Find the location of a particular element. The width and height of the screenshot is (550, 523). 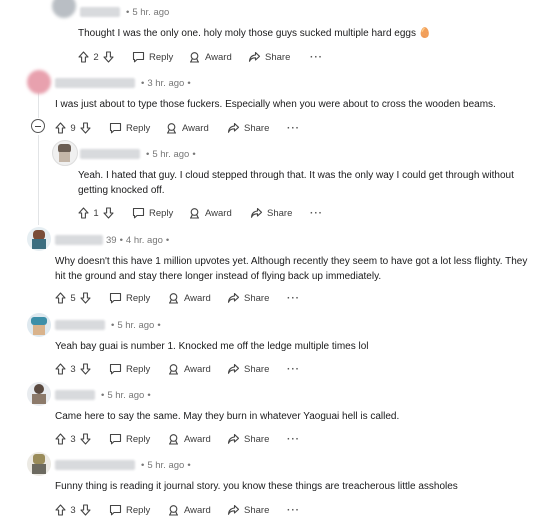

comment-meta: 39 • 4 hr. ago • is located at coordinates (113, 240).